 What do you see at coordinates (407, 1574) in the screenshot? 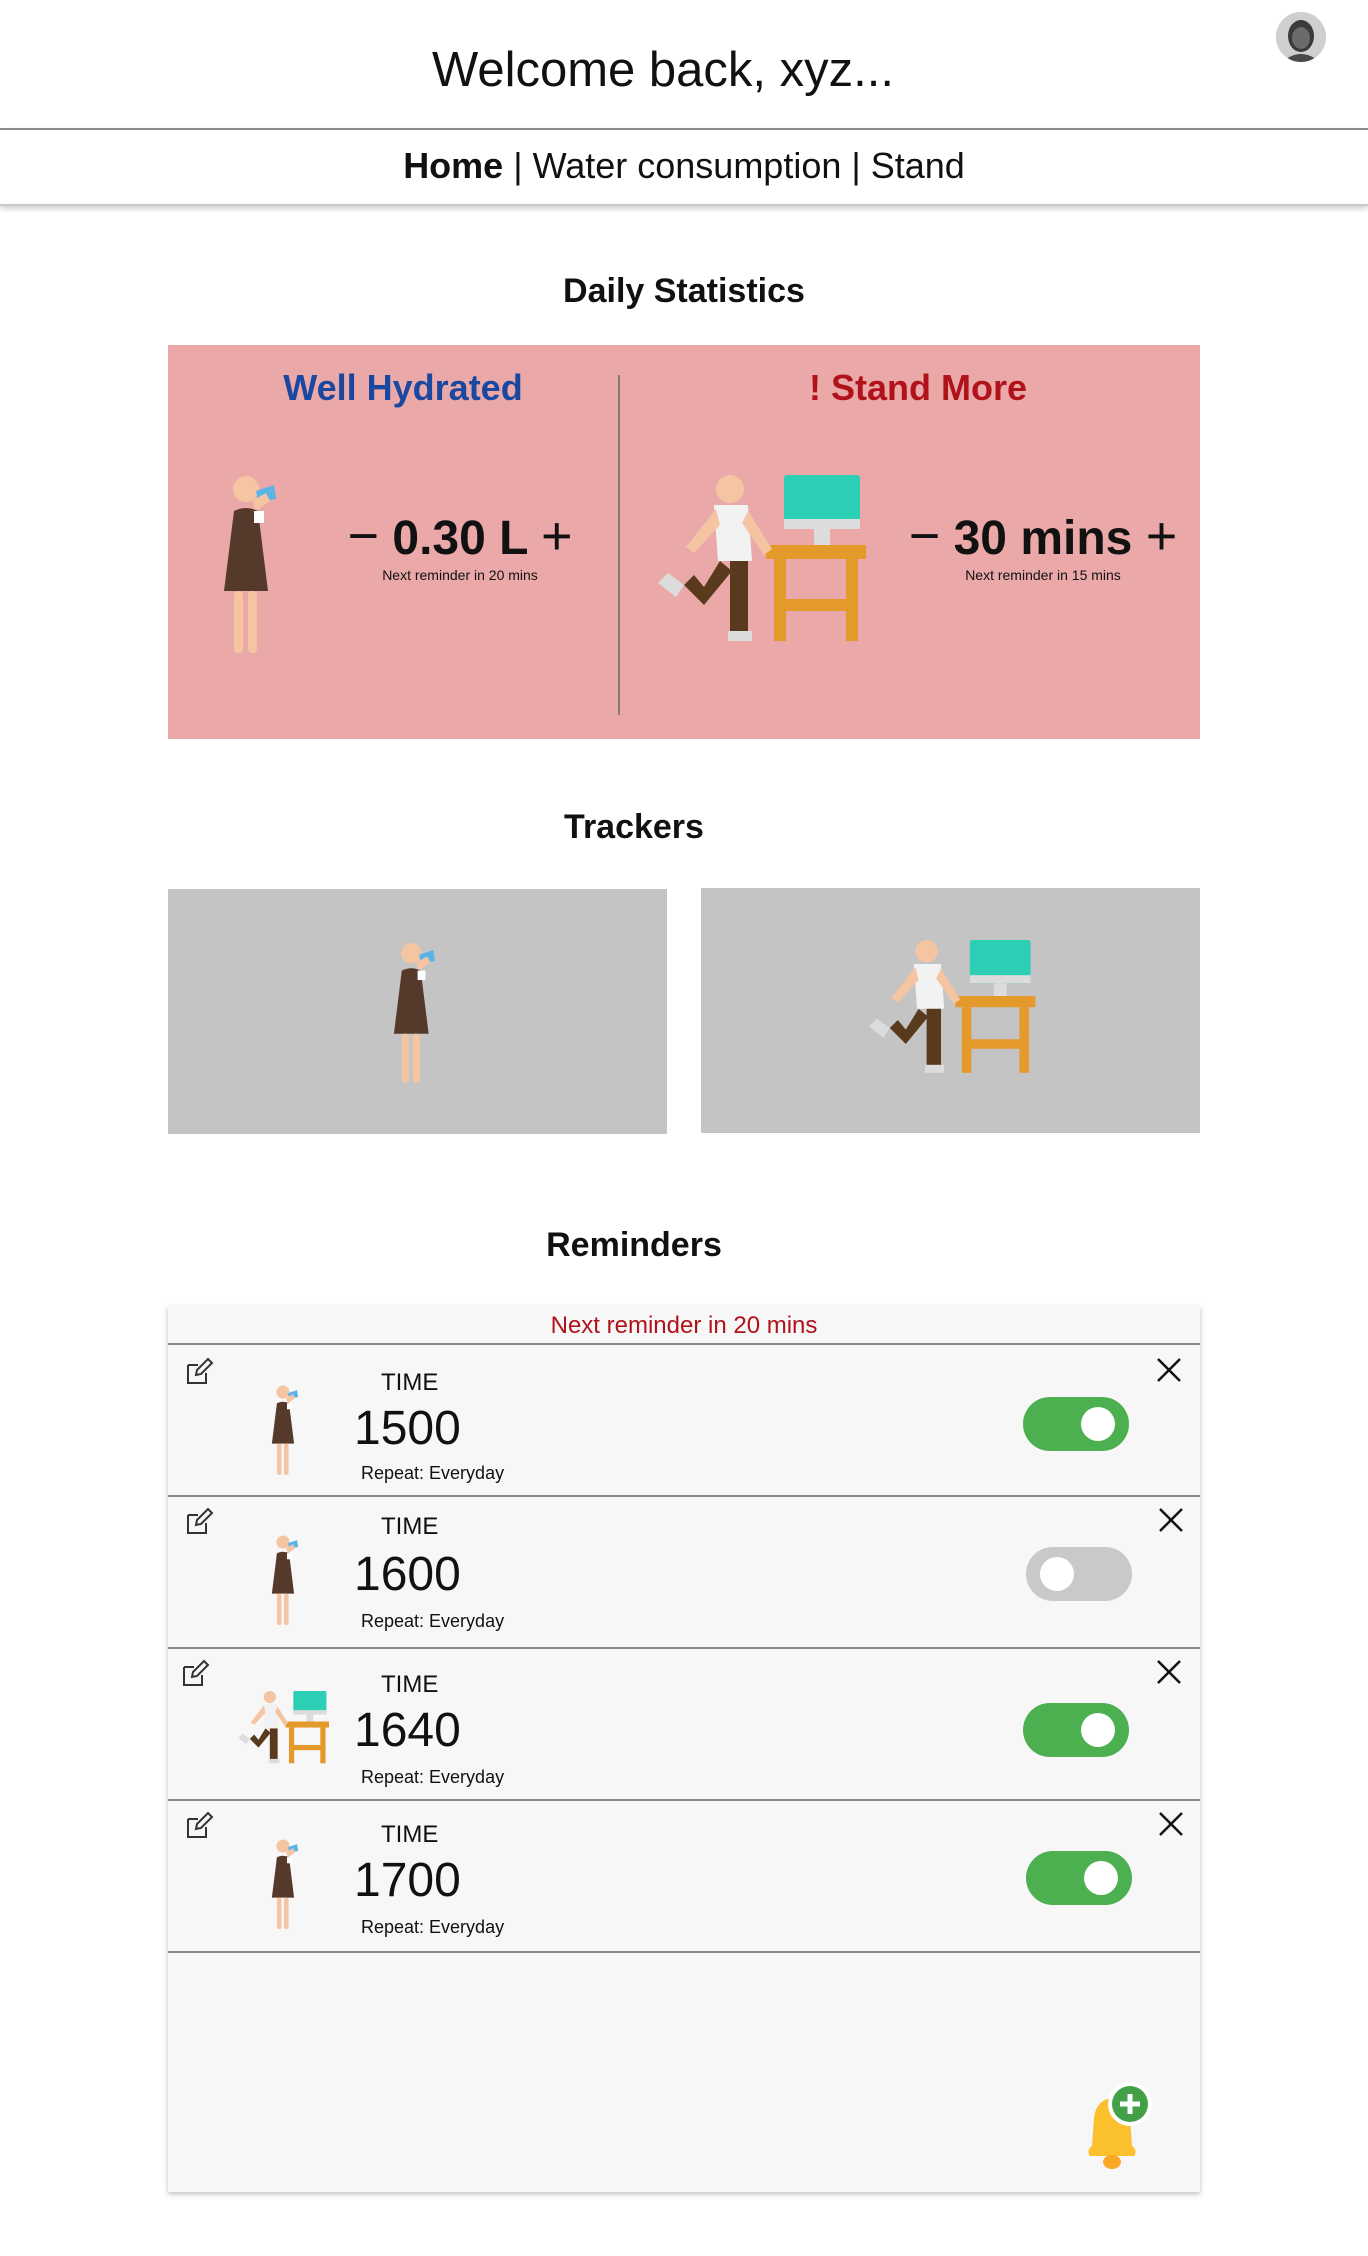
I see `reminder-time: 1600` at bounding box center [407, 1574].